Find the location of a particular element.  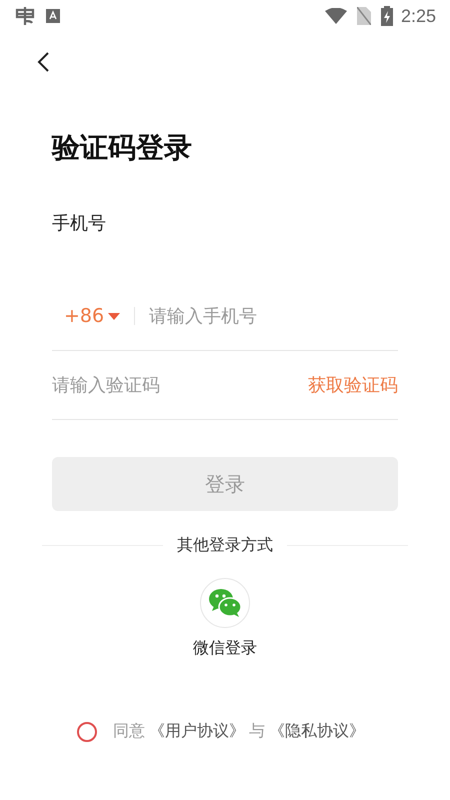

phone-input: 请输入手机号 is located at coordinates (273, 316).